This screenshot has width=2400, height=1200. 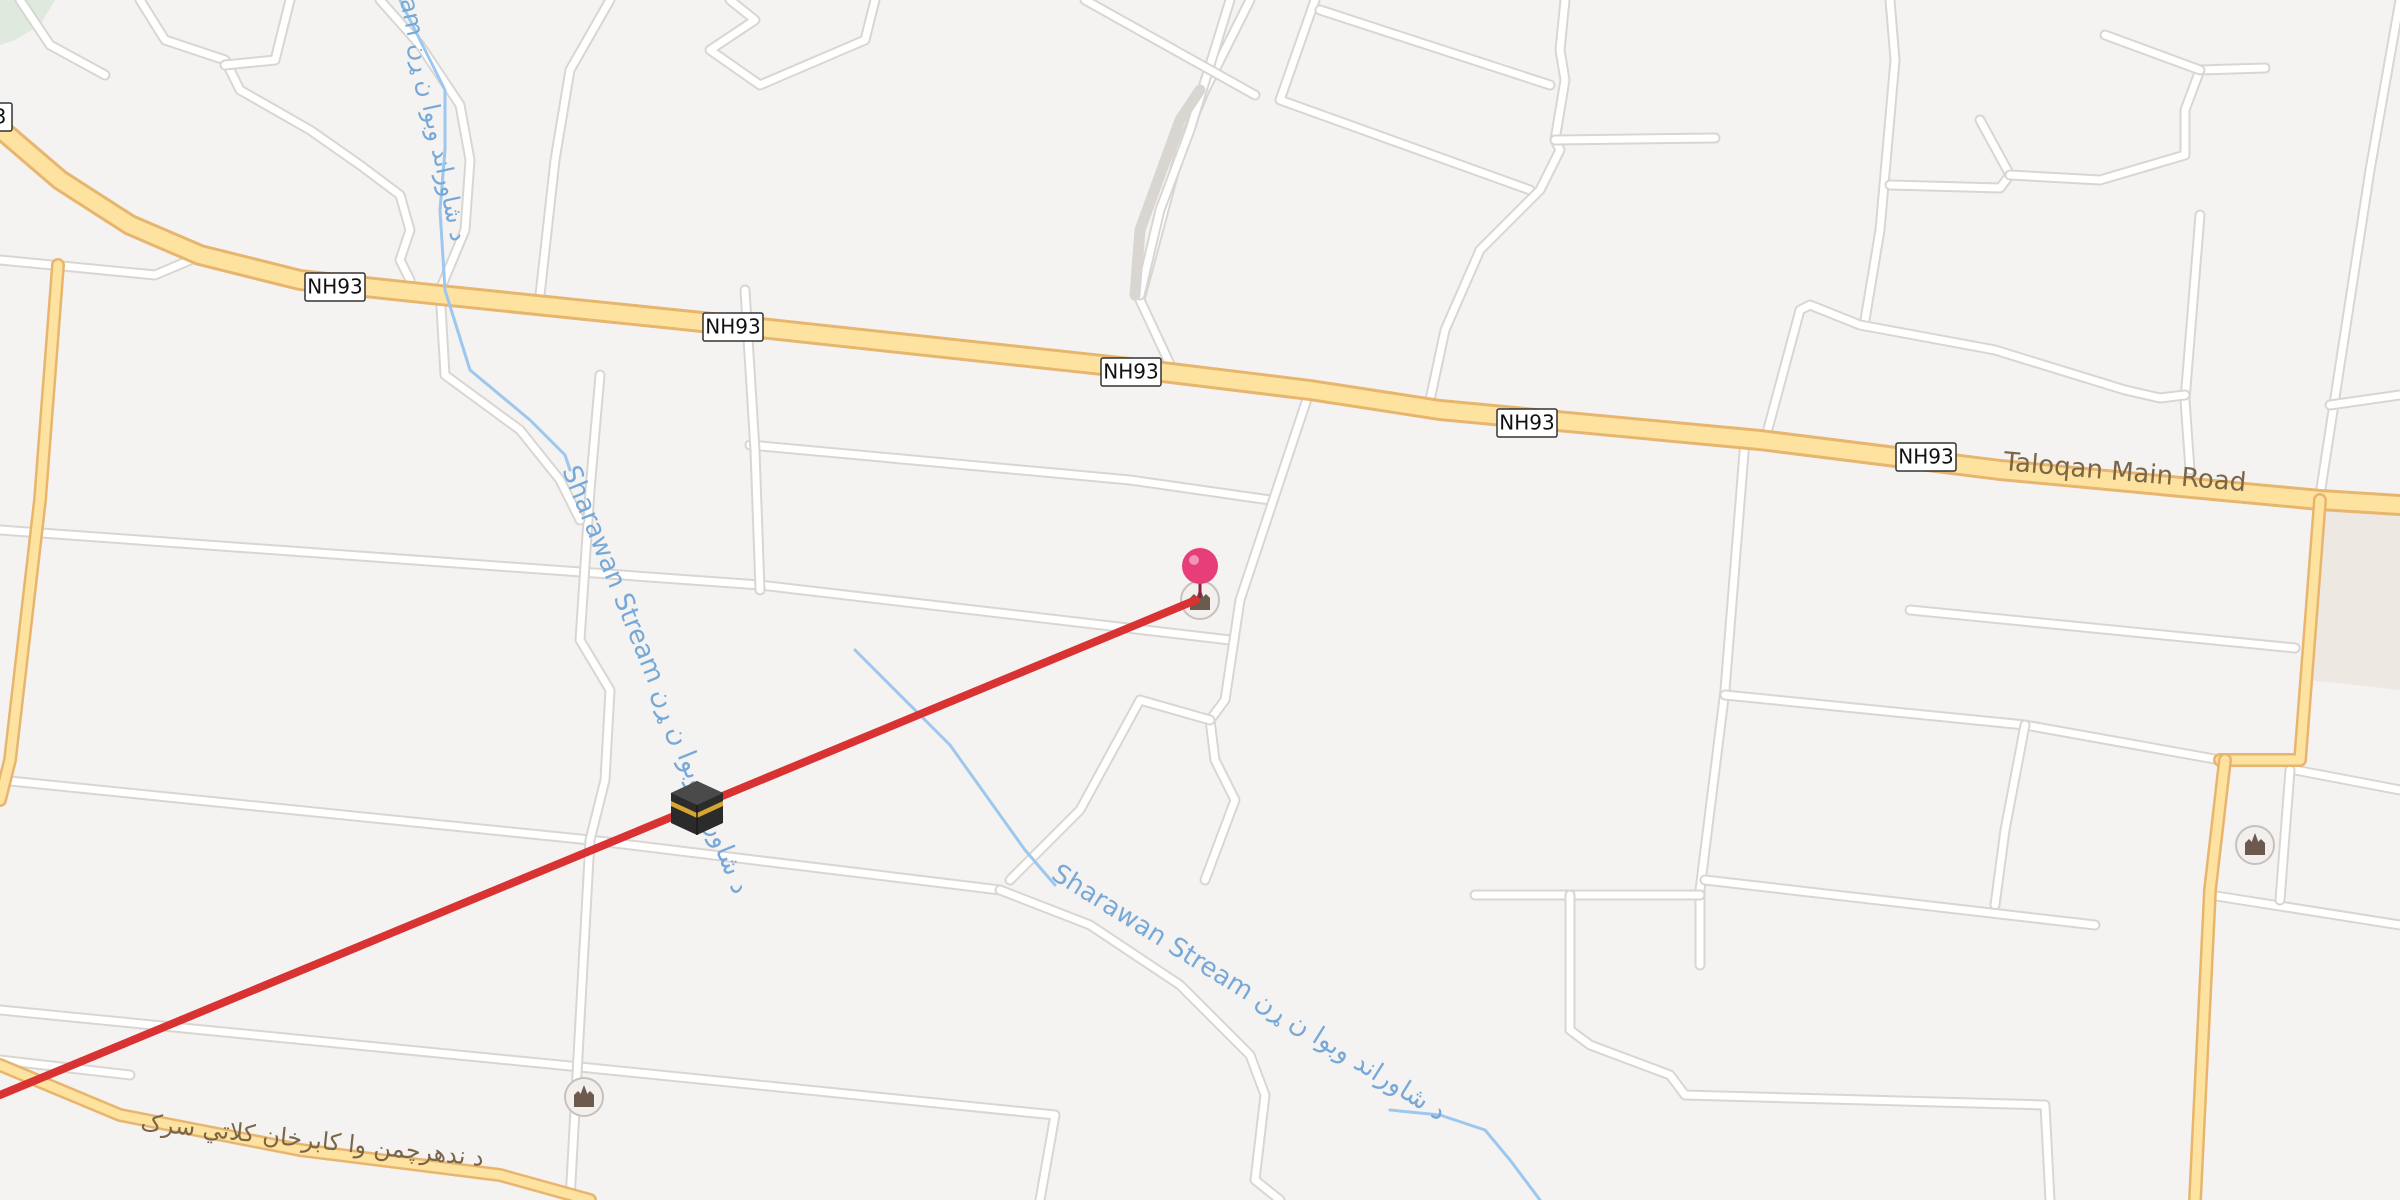 I want to click on stream-label-lower: Sharawan Stream د شاوراند وبوا ن ړن, so click(x=1248, y=992).